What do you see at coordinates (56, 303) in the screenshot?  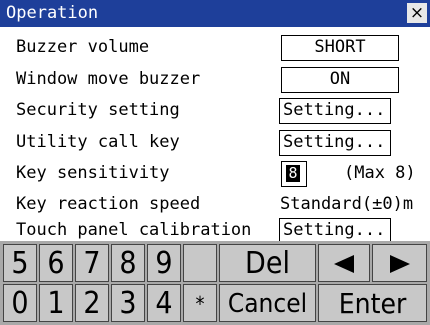 I see `key-1: 1` at bounding box center [56, 303].